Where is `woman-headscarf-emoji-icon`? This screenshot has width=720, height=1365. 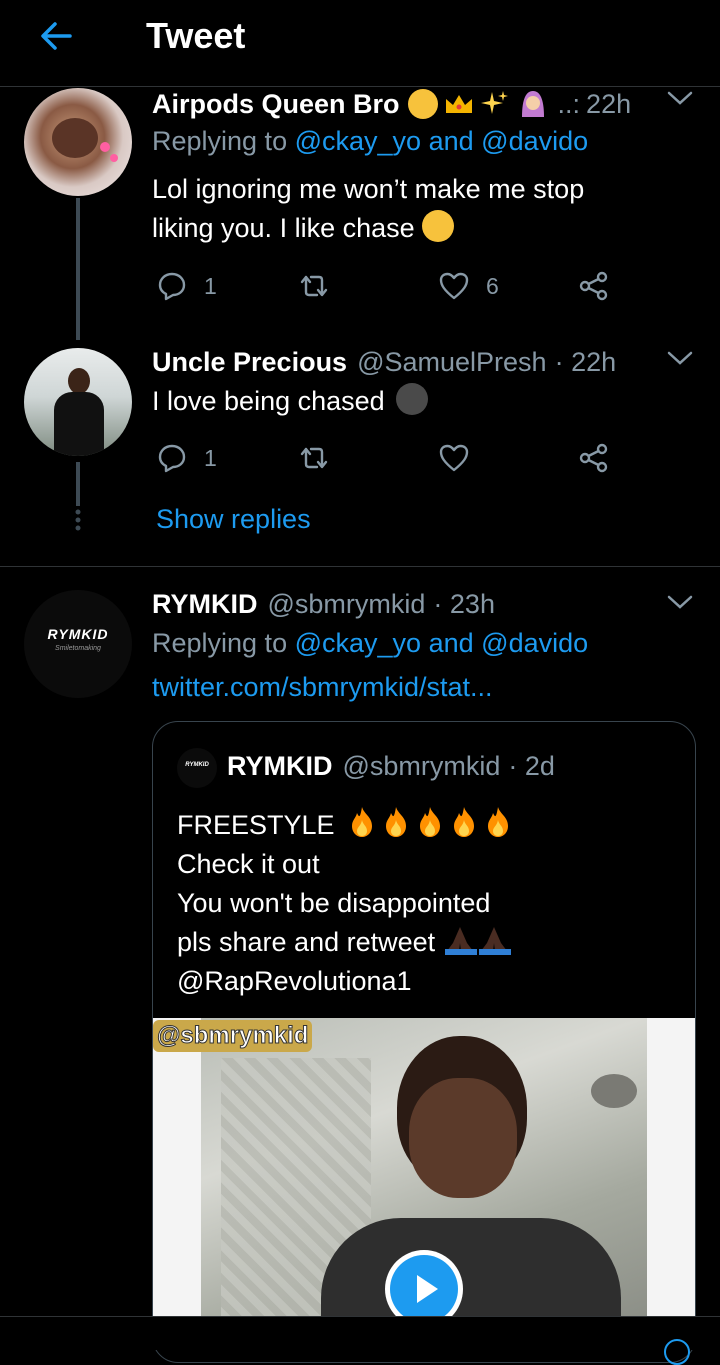
woman-headscarf-emoji-icon is located at coordinates (533, 104).